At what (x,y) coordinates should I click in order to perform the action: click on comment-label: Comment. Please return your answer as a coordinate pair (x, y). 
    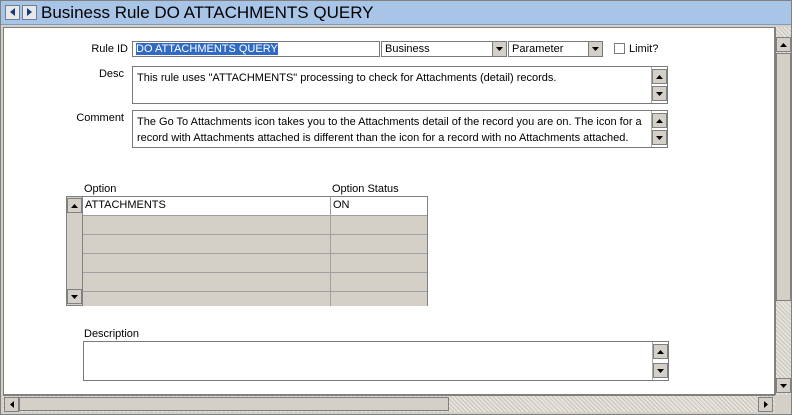
    Looking at the image, I should click on (100, 118).